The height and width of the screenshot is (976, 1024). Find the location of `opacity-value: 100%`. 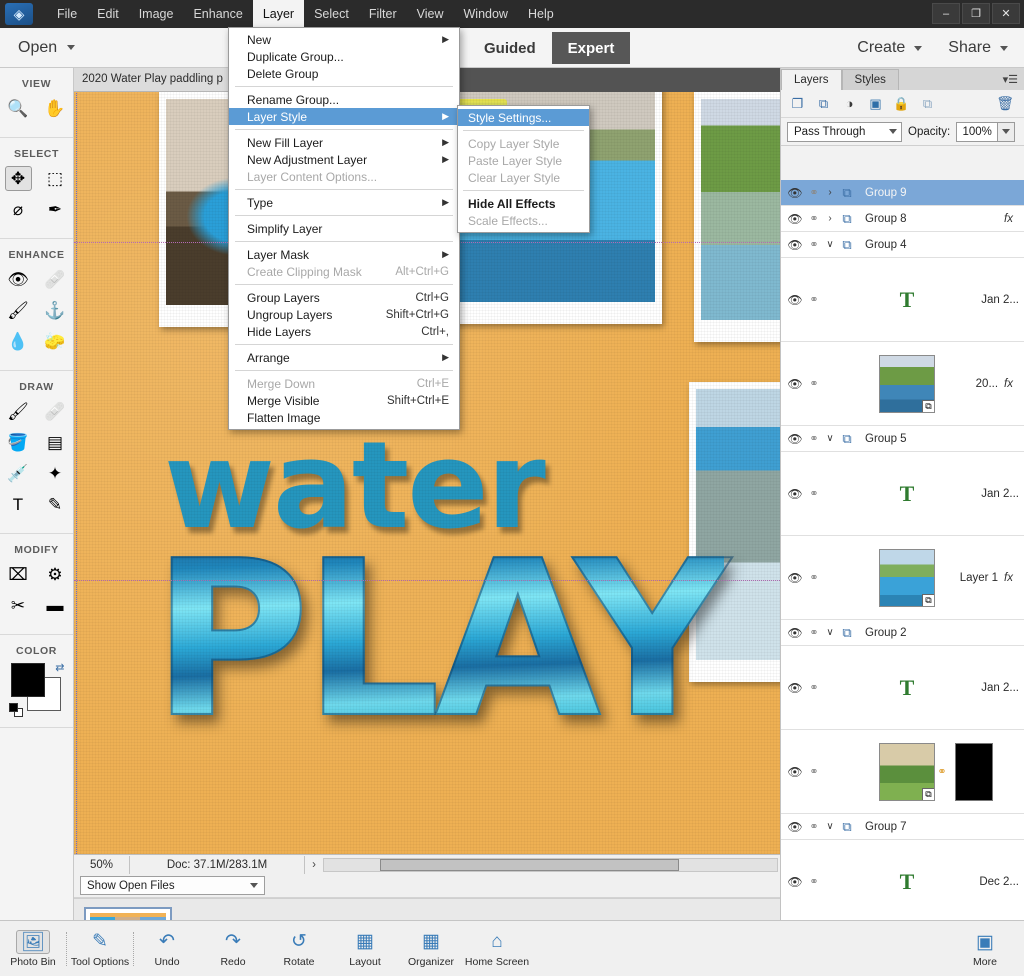

opacity-value: 100% is located at coordinates (977, 131).